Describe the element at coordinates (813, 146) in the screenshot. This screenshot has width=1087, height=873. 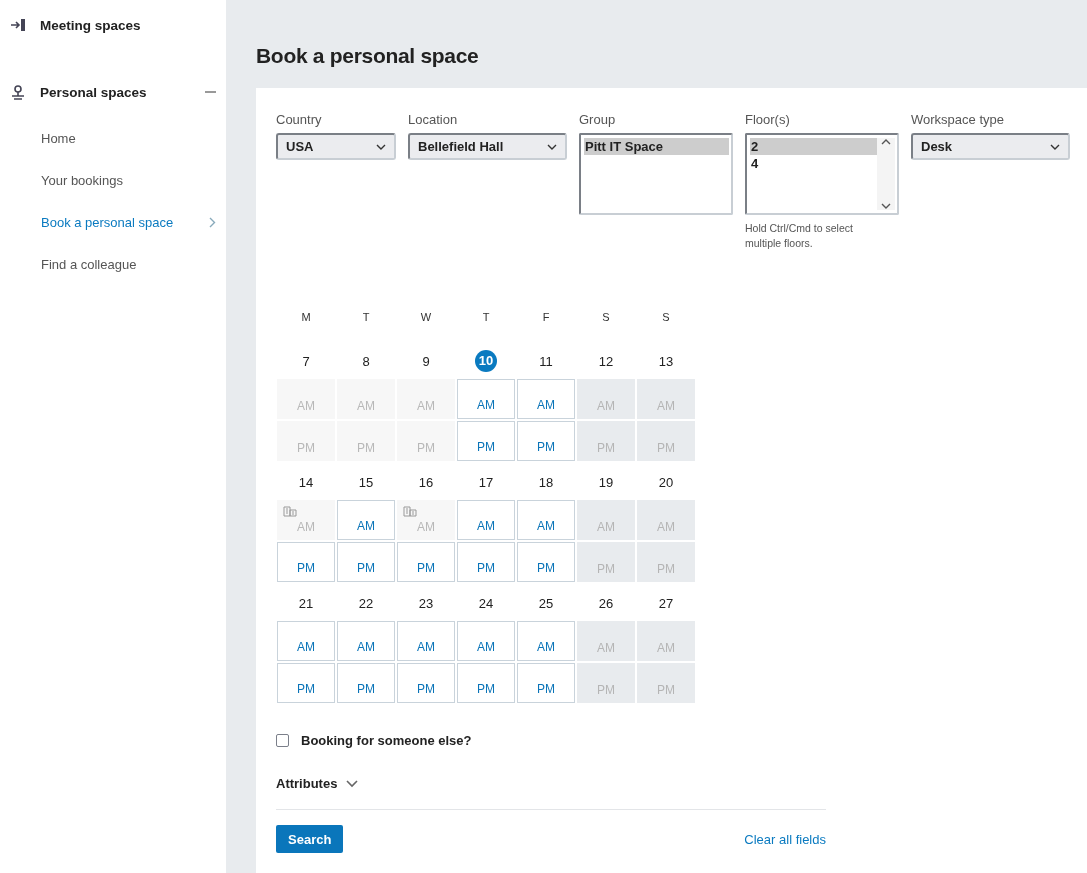
I see `list-option: 2` at that location.